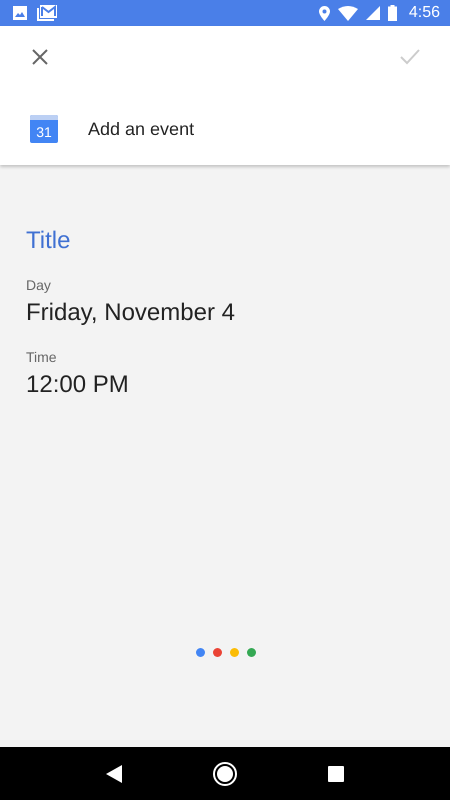 The height and width of the screenshot is (800, 450). Describe the element at coordinates (40, 57) in the screenshot. I see `close-icon` at that location.